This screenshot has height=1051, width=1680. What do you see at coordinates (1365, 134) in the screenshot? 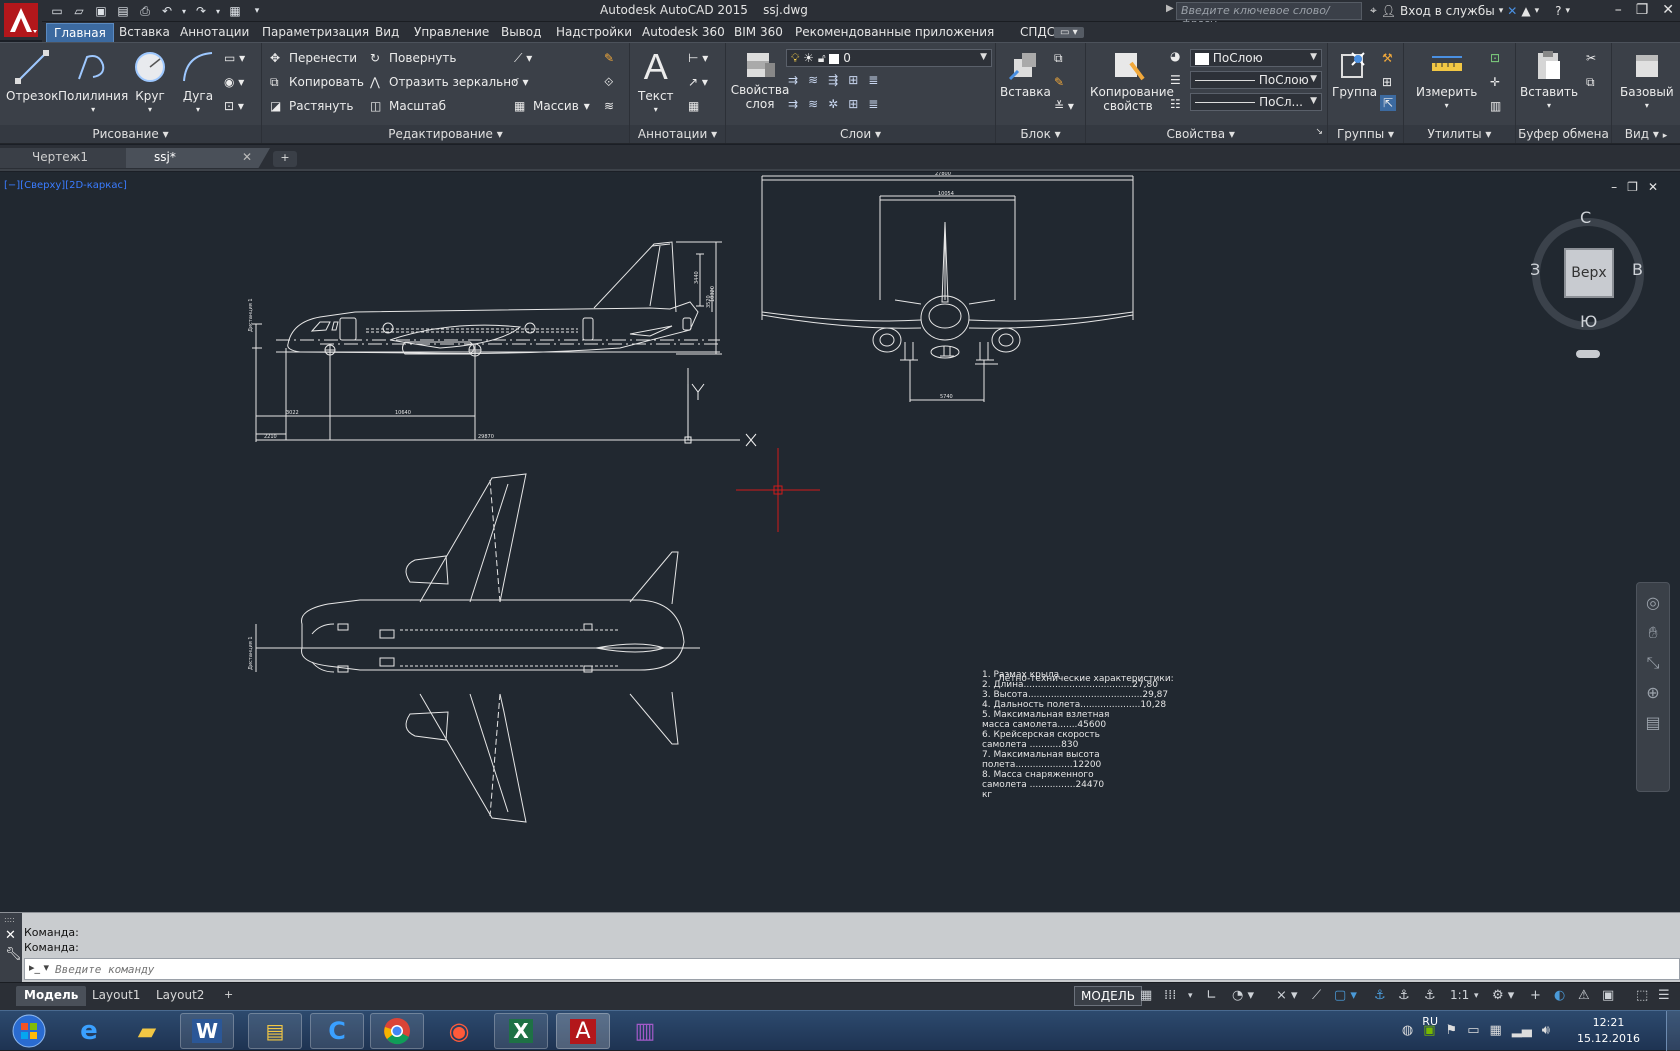
I see `panel-groups-title: Группы ▾` at bounding box center [1365, 134].